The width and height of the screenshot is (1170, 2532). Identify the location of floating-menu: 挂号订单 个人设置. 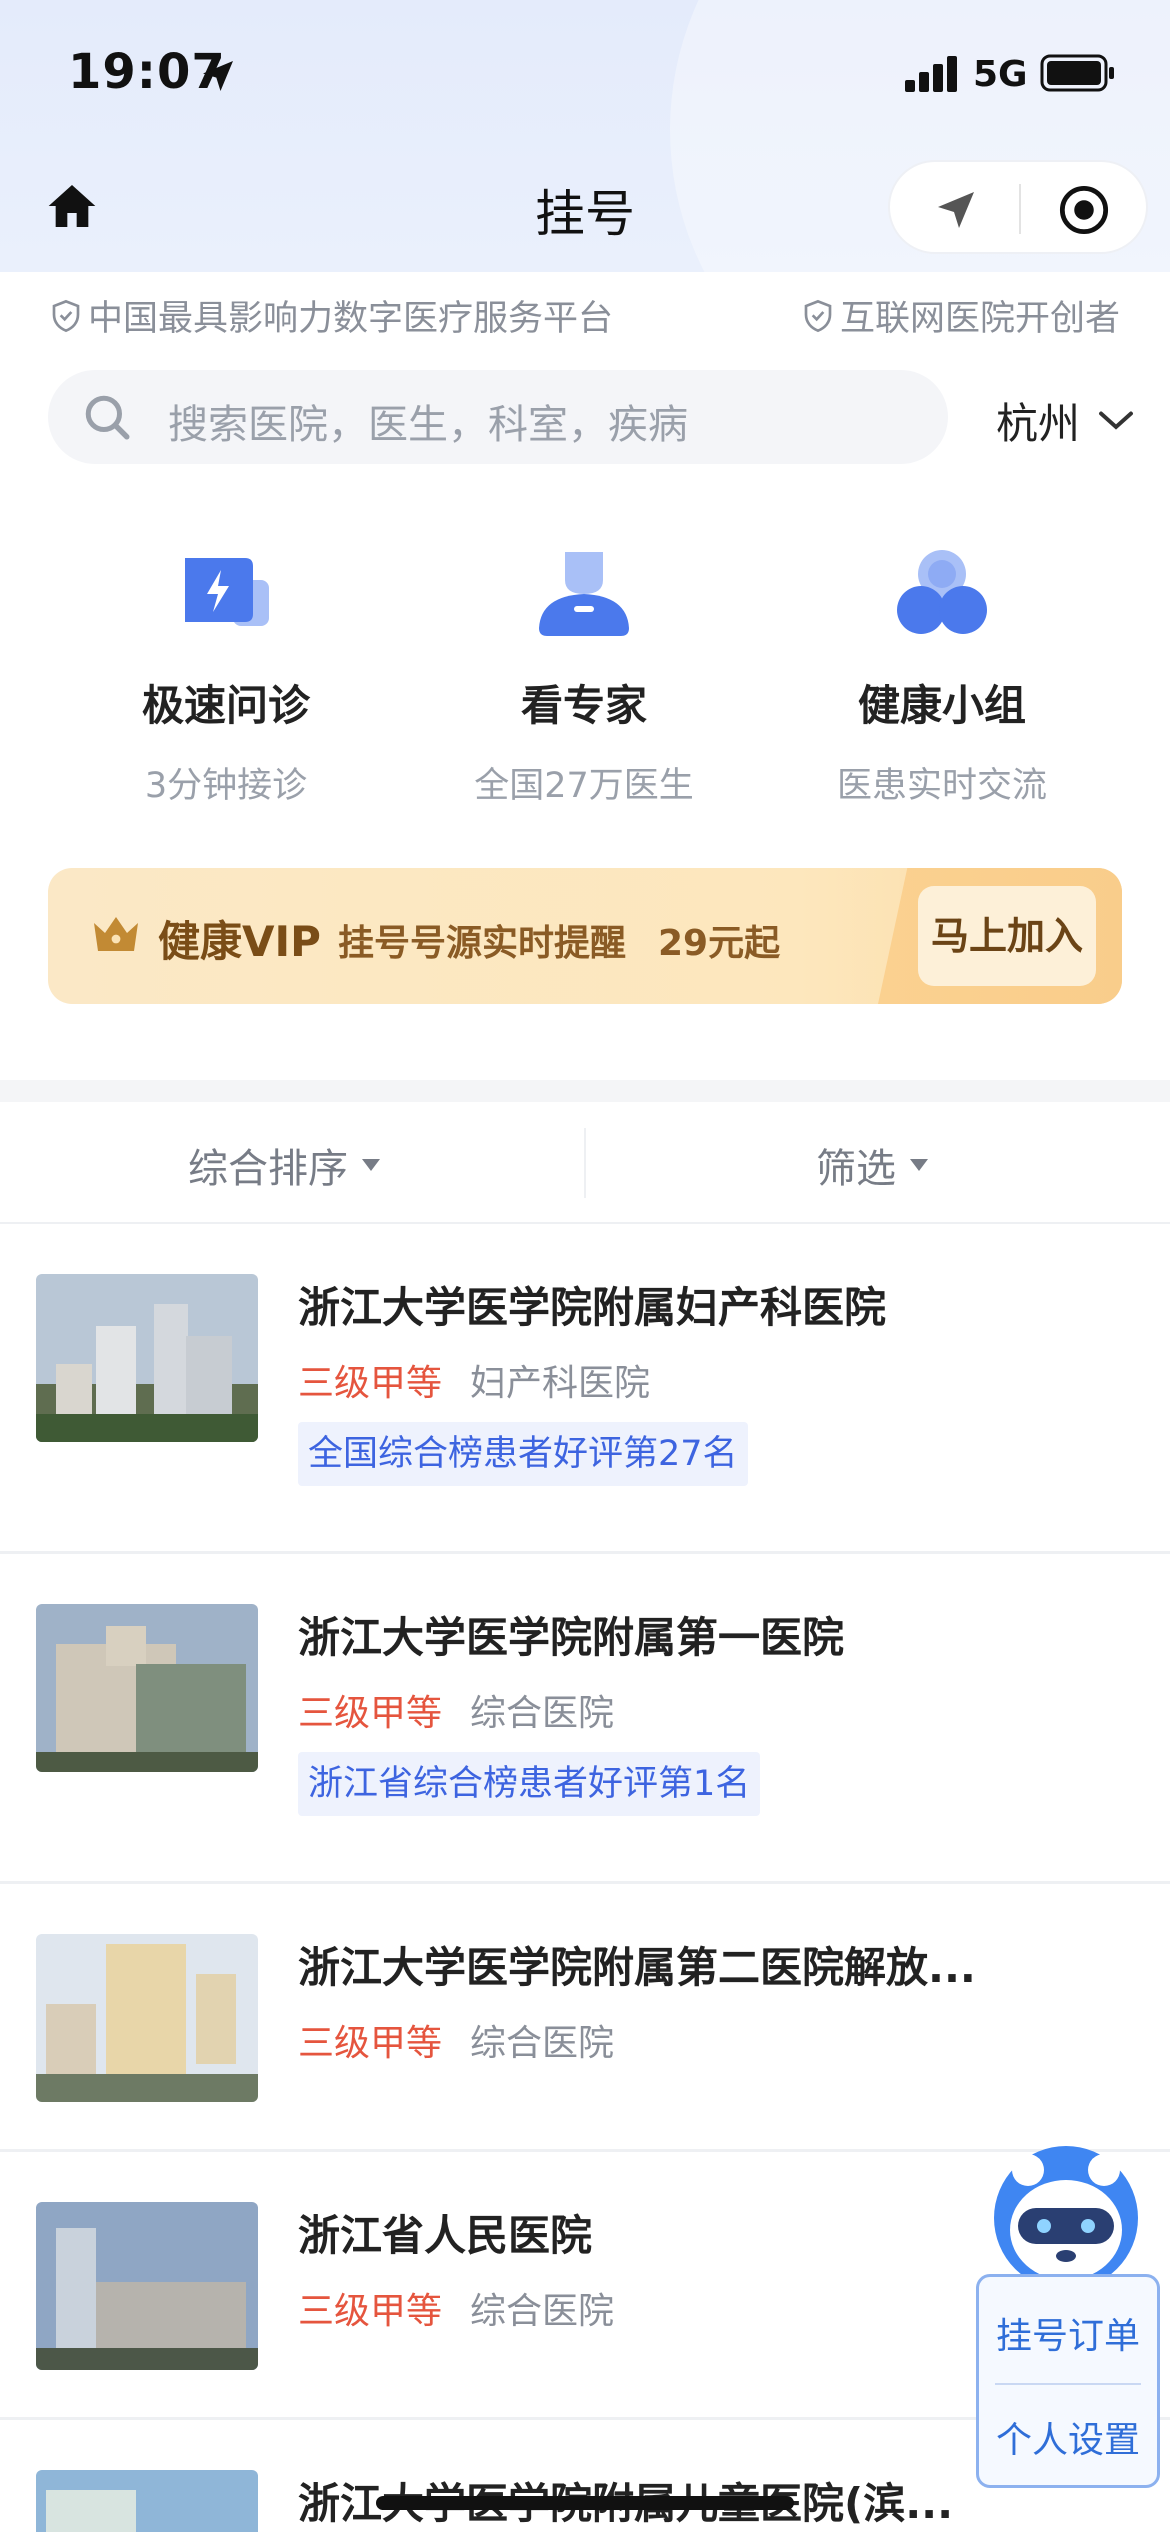
(1068, 2381).